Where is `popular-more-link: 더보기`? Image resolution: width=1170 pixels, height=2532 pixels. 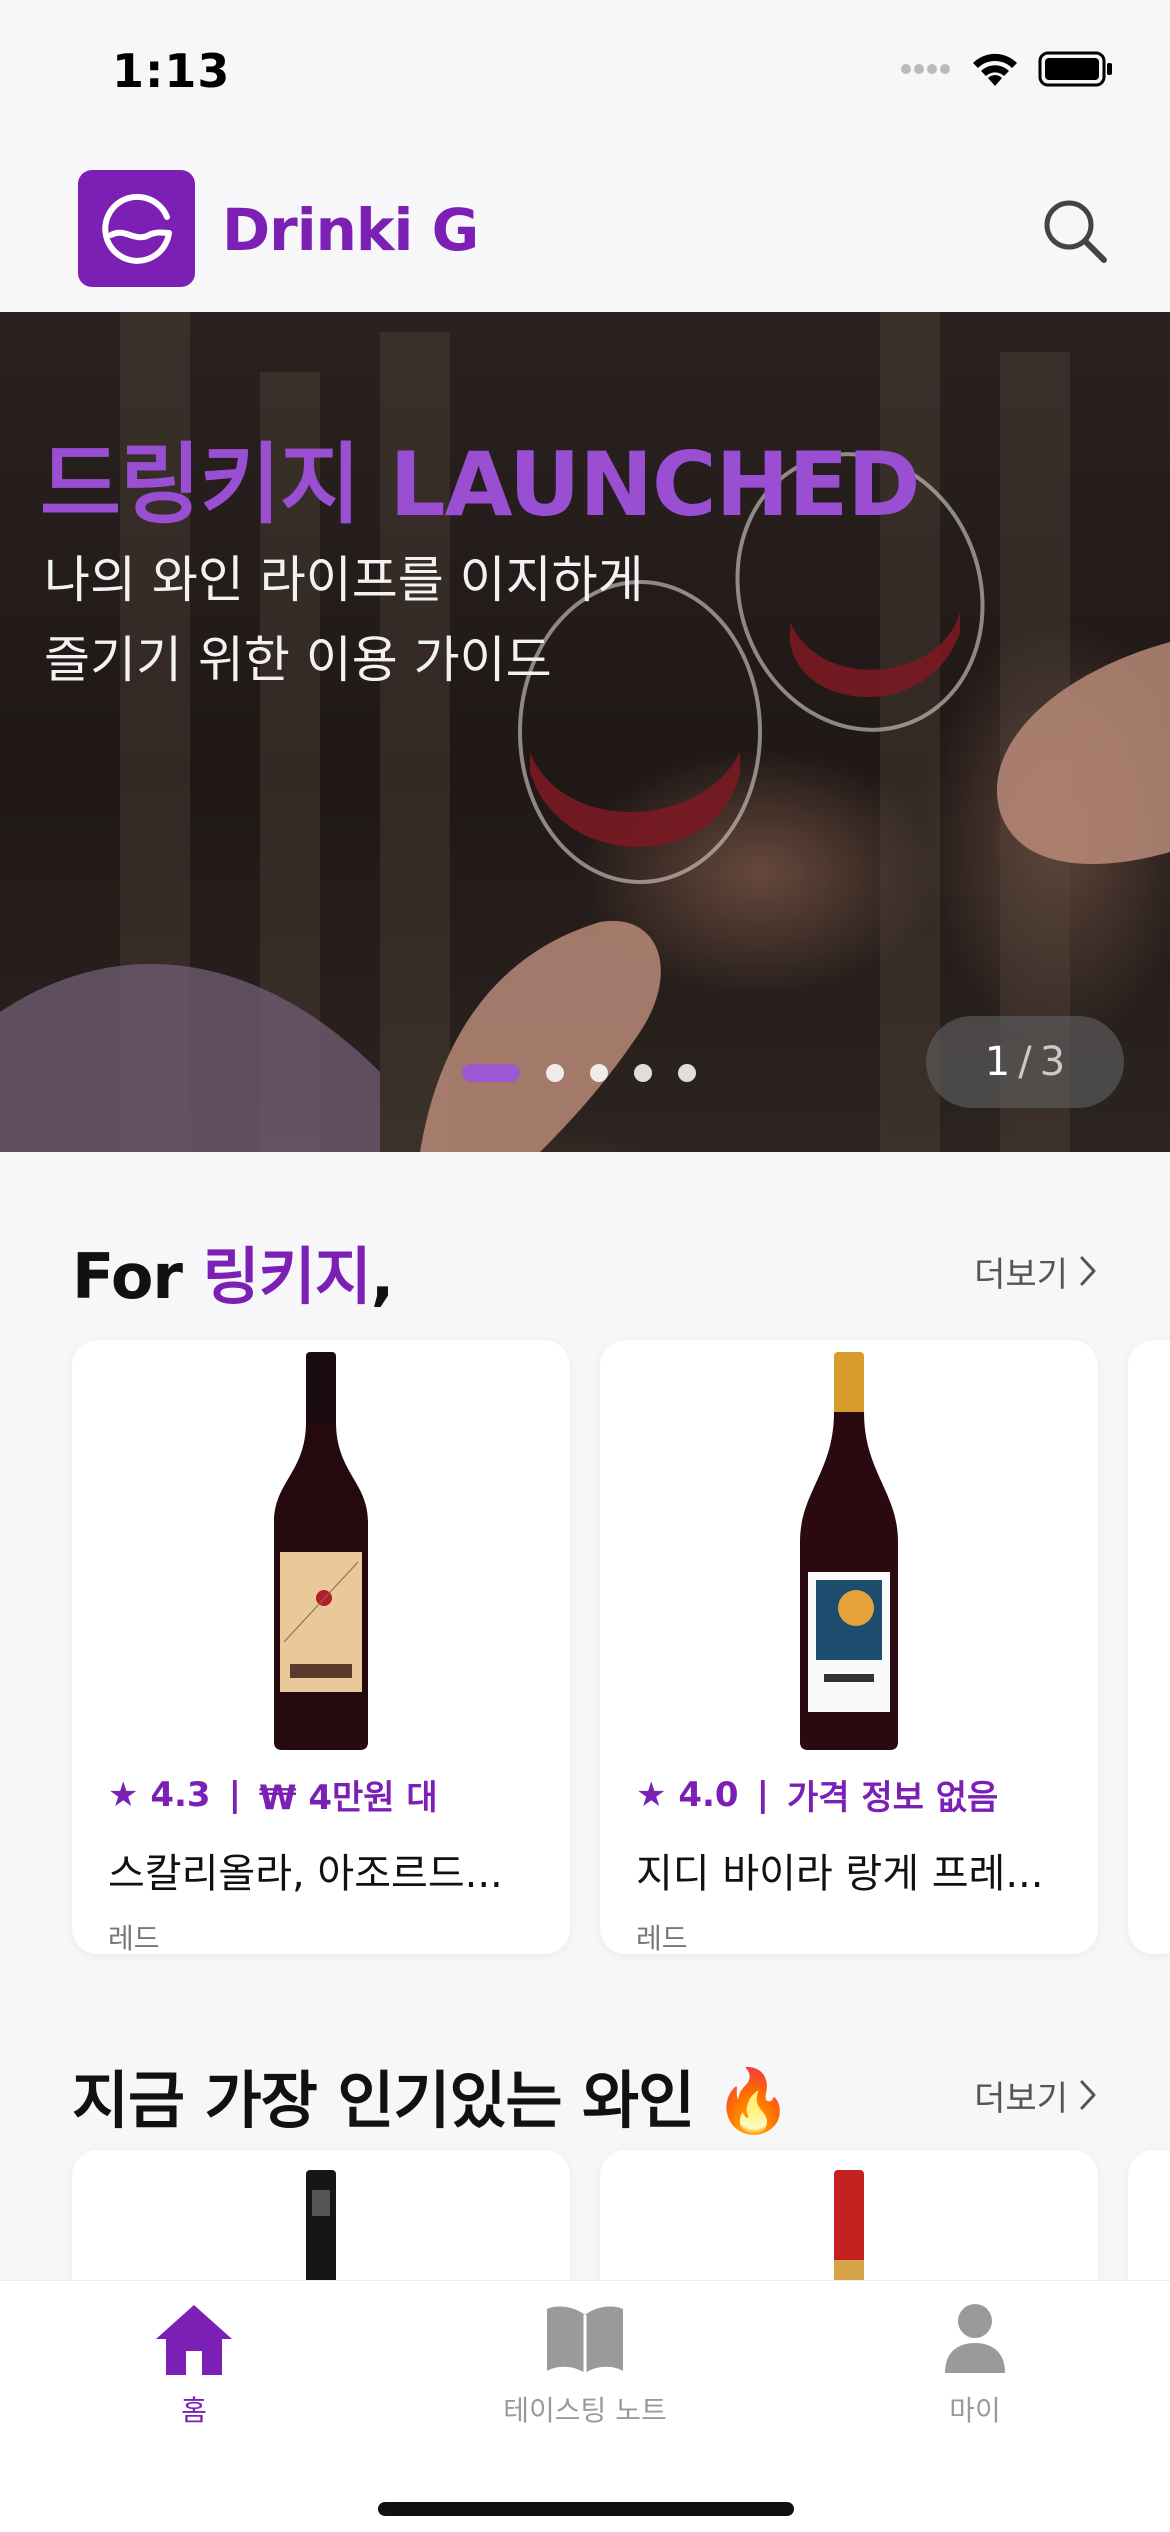 popular-more-link: 더보기 is located at coordinates (1036, 2095).